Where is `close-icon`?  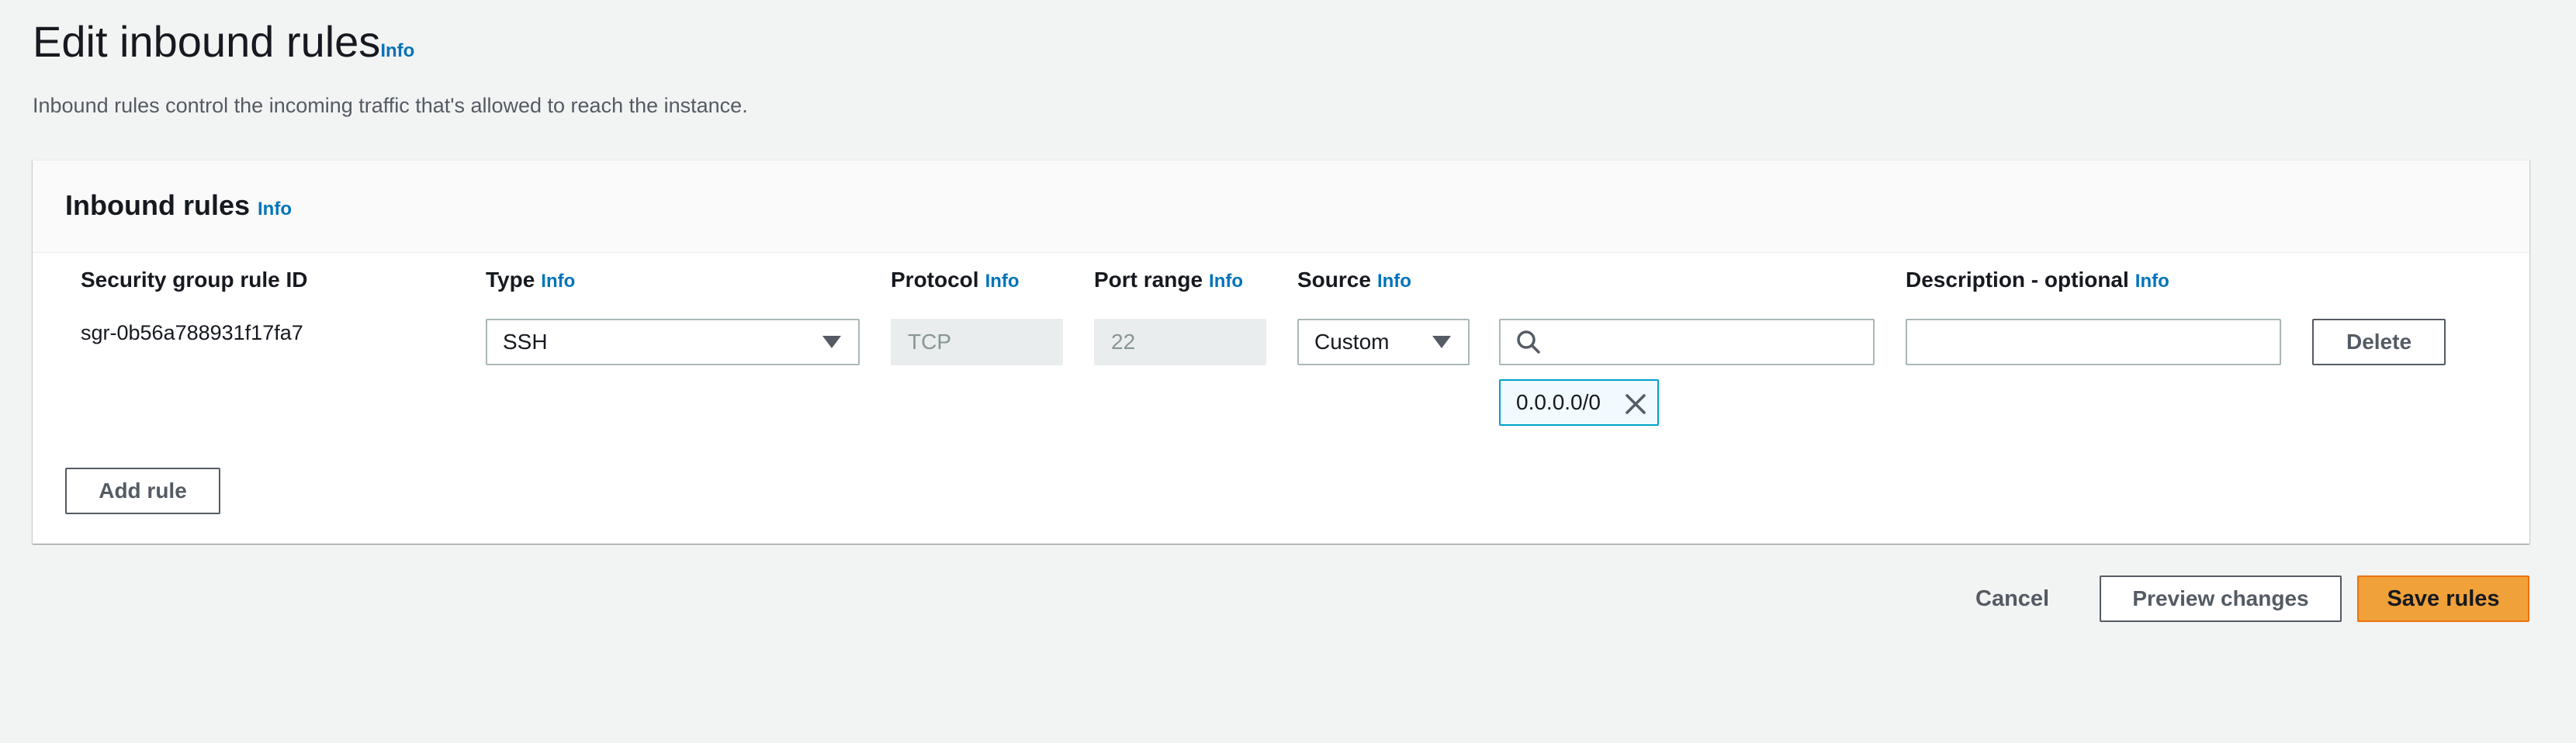
close-icon is located at coordinates (1636, 404).